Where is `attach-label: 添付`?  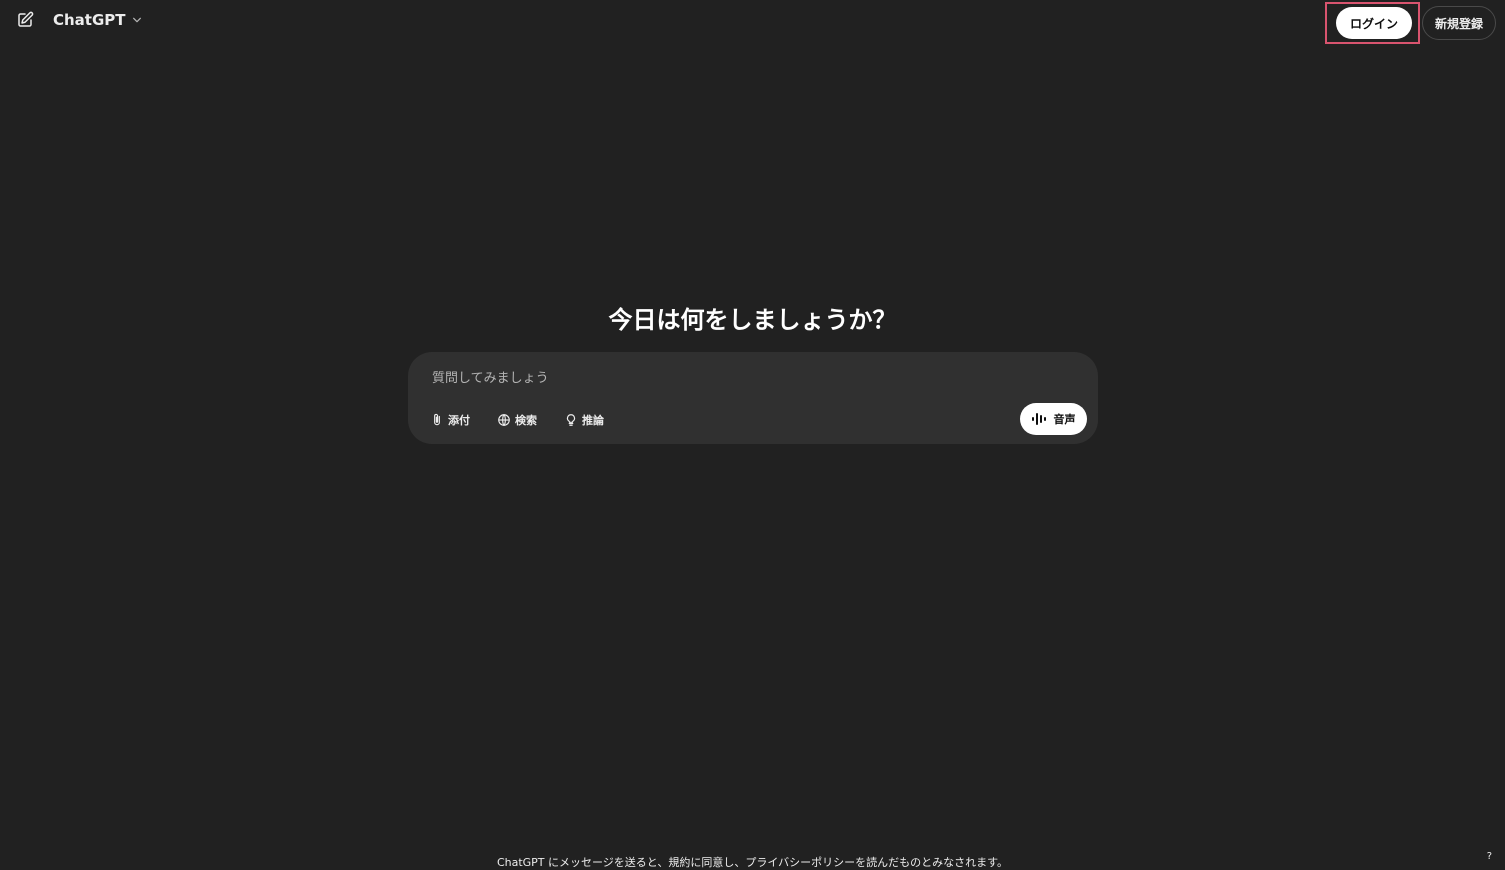
attach-label: 添付 is located at coordinates (459, 420).